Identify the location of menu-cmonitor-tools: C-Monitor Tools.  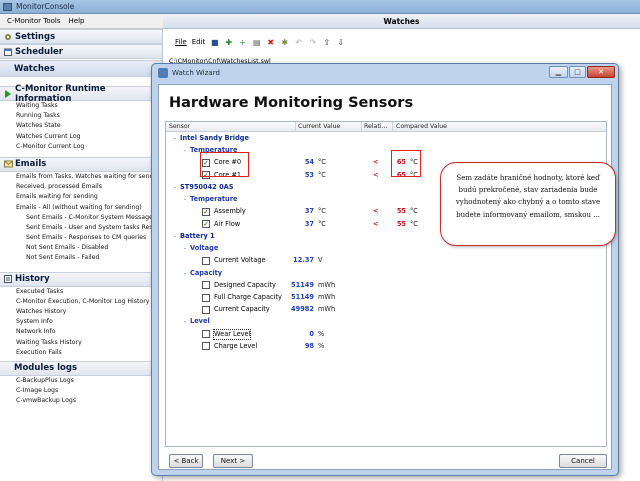
(34, 21).